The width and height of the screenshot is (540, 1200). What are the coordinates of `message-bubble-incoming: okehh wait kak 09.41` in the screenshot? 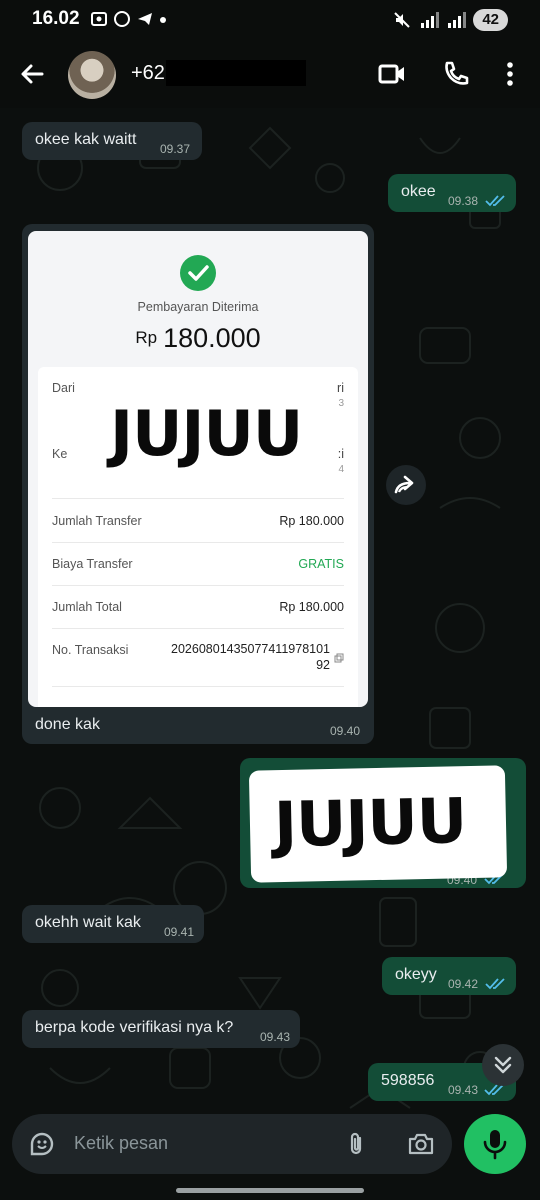 It's located at (113, 924).